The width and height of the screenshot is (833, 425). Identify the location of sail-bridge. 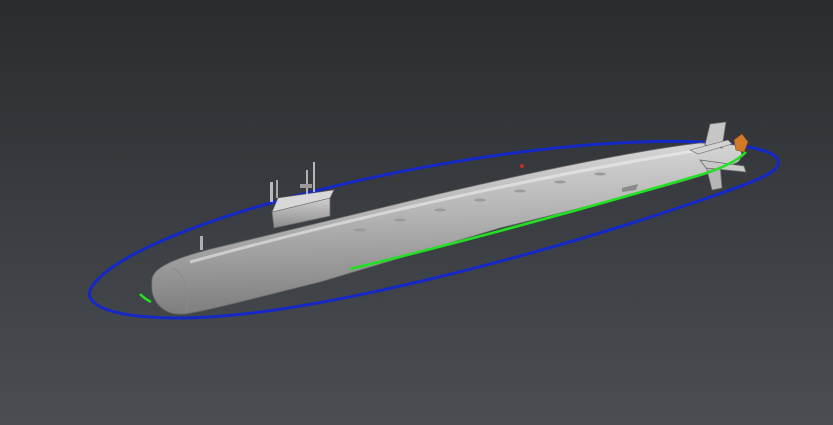
(306, 186).